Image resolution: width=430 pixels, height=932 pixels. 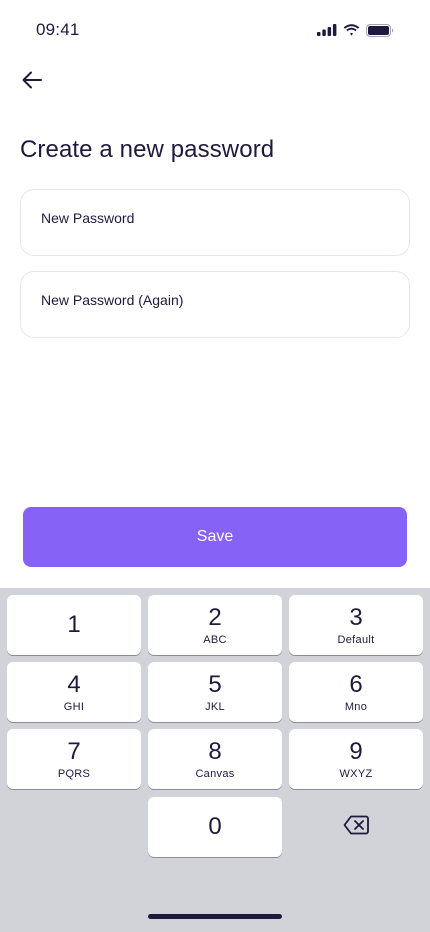 I want to click on key-letters: GHI, so click(x=74, y=706).